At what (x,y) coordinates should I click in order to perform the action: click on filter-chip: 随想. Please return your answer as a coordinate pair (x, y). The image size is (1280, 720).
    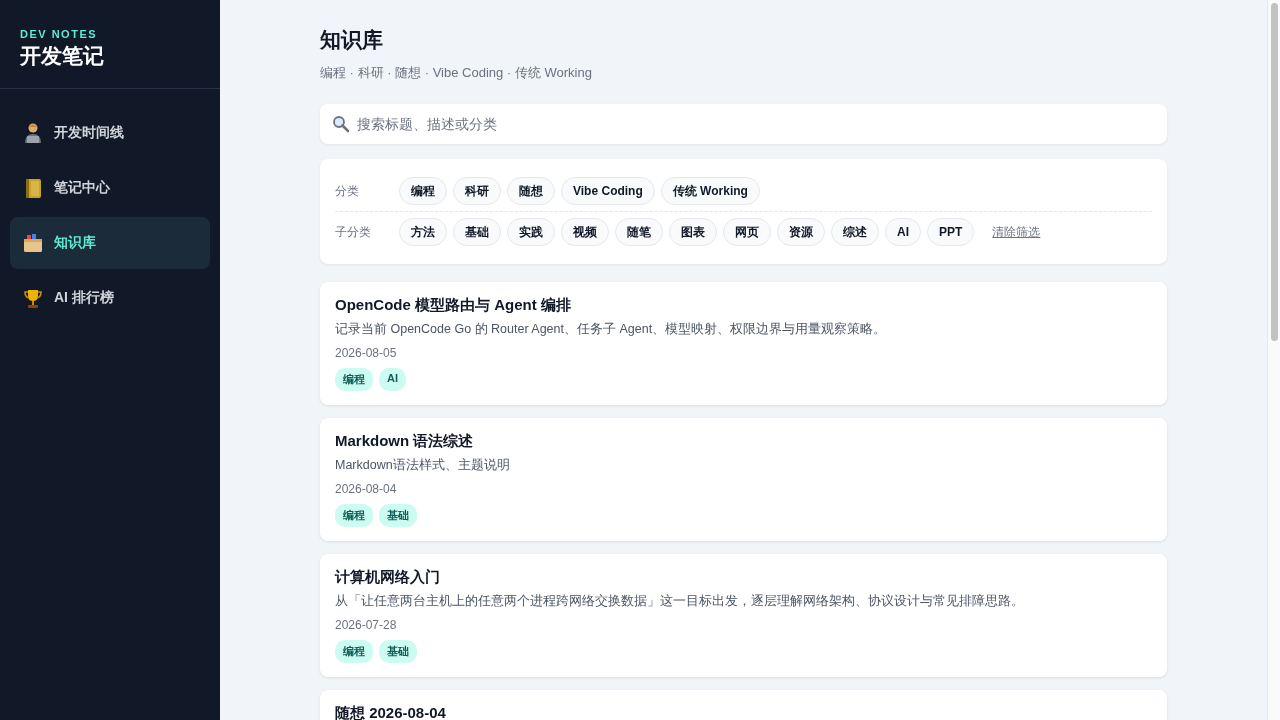
    Looking at the image, I should click on (531, 191).